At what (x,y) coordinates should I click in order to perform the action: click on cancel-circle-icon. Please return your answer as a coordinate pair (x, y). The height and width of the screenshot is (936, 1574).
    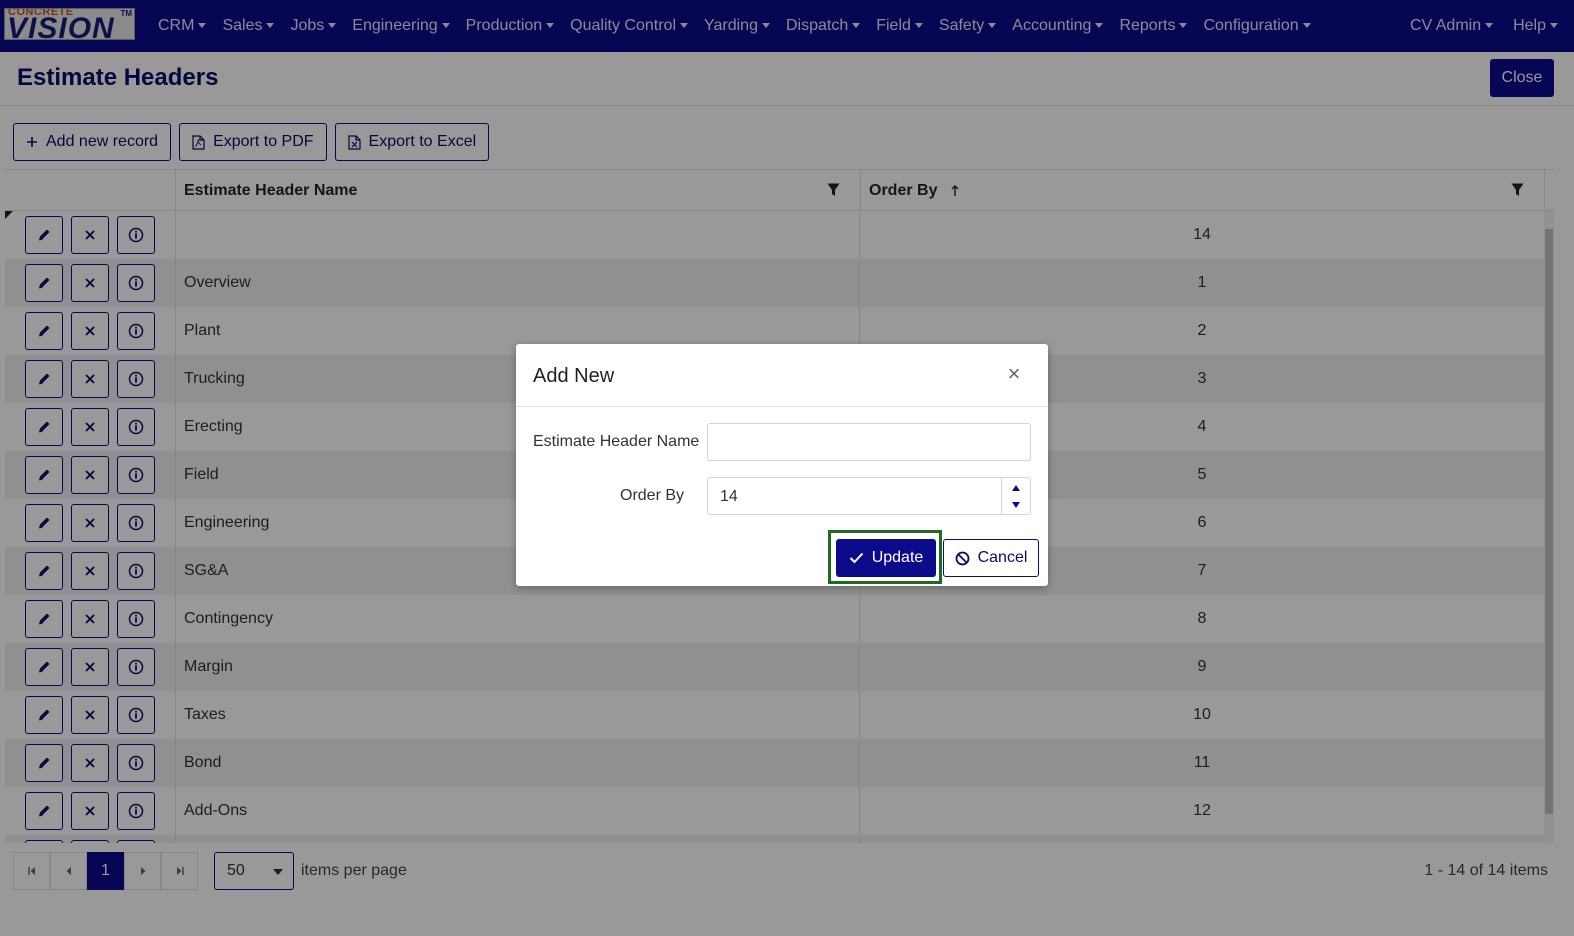
    Looking at the image, I should click on (962, 558).